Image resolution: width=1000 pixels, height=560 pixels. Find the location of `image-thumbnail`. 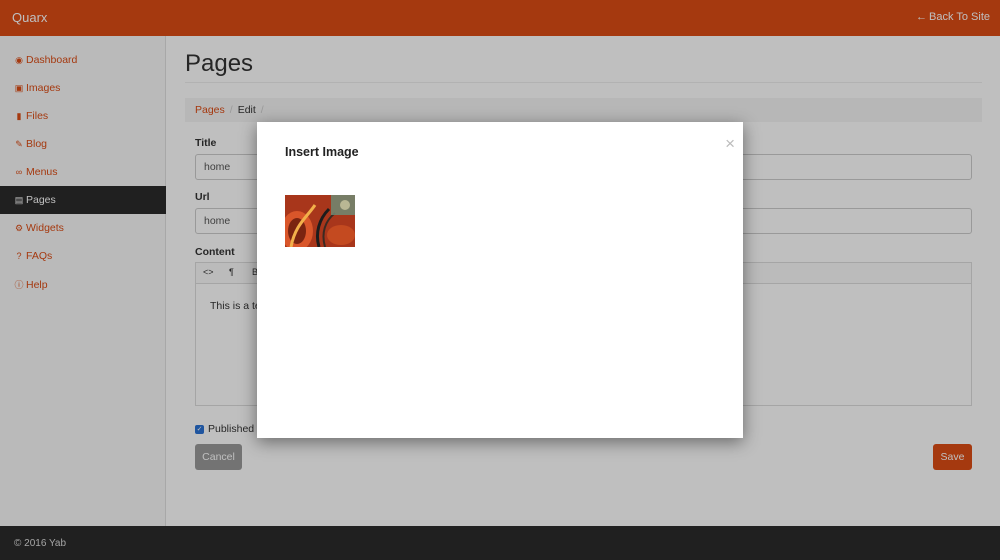

image-thumbnail is located at coordinates (320, 221).